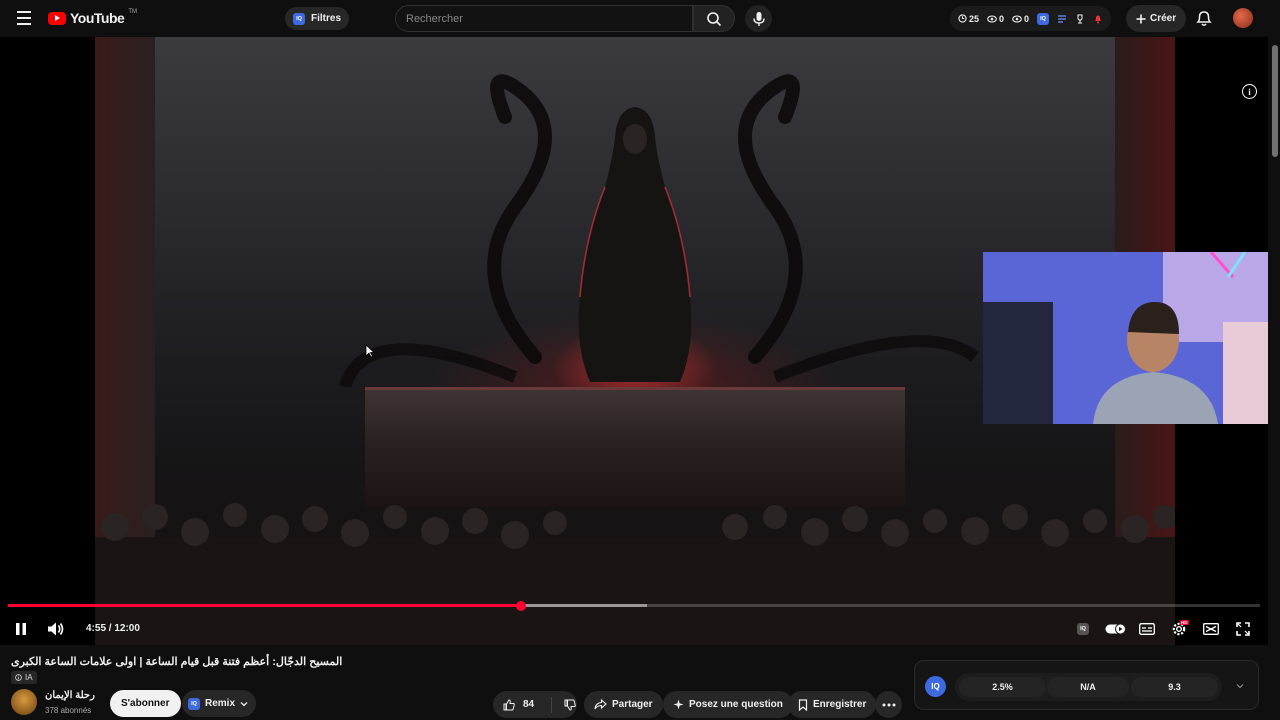 The height and width of the screenshot is (720, 1280). I want to click on subscribe-button: S'abonner, so click(145, 703).